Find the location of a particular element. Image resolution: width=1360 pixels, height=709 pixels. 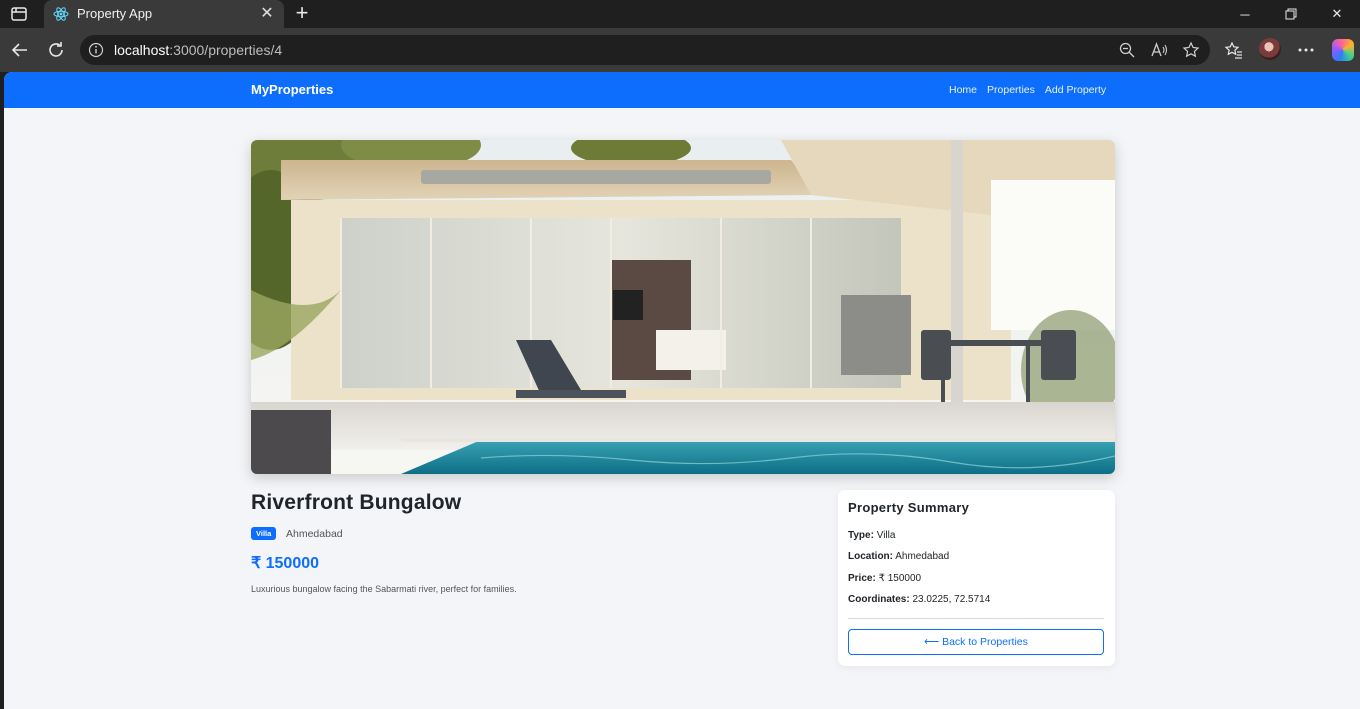

nav-links: Home Properties Add Property is located at coordinates (1027, 90).